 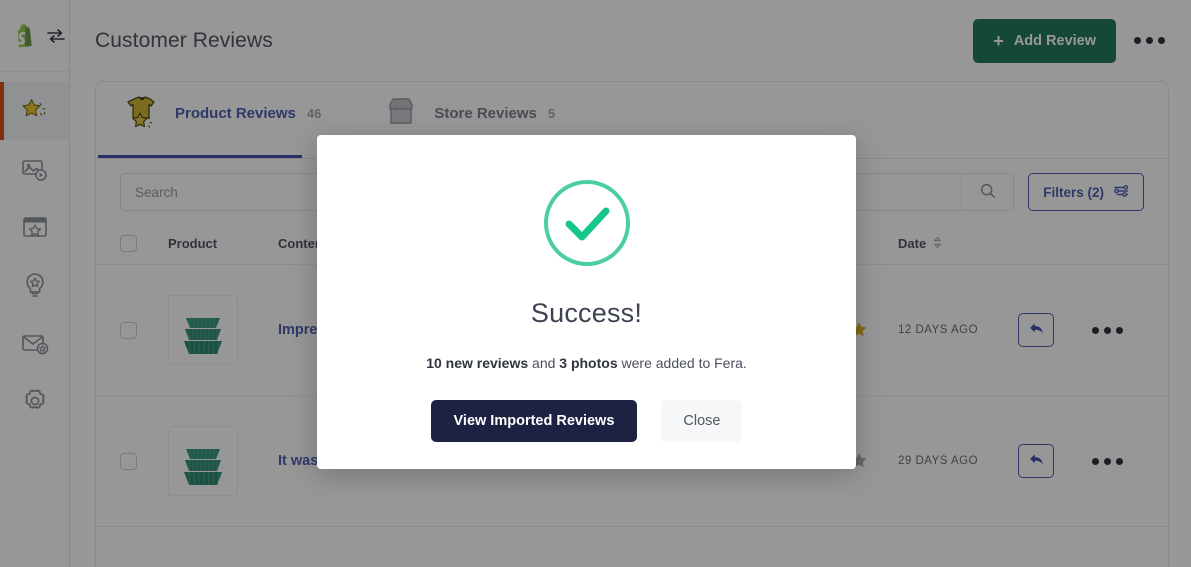 I want to click on close-button: Close, so click(x=702, y=421).